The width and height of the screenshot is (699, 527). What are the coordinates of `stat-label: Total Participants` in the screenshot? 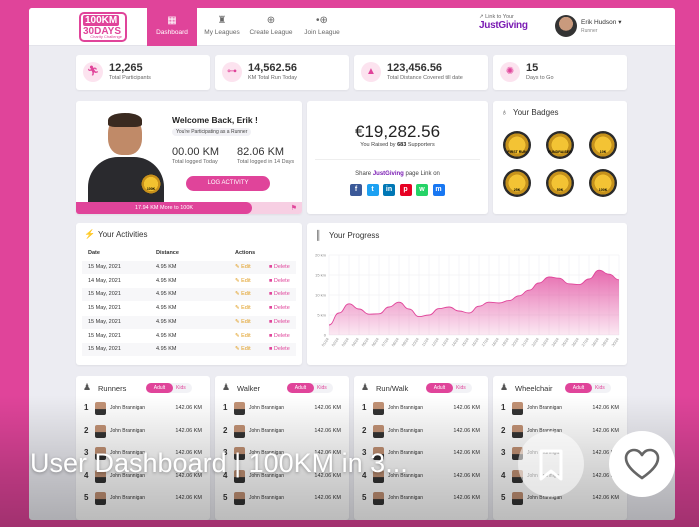 It's located at (130, 78).